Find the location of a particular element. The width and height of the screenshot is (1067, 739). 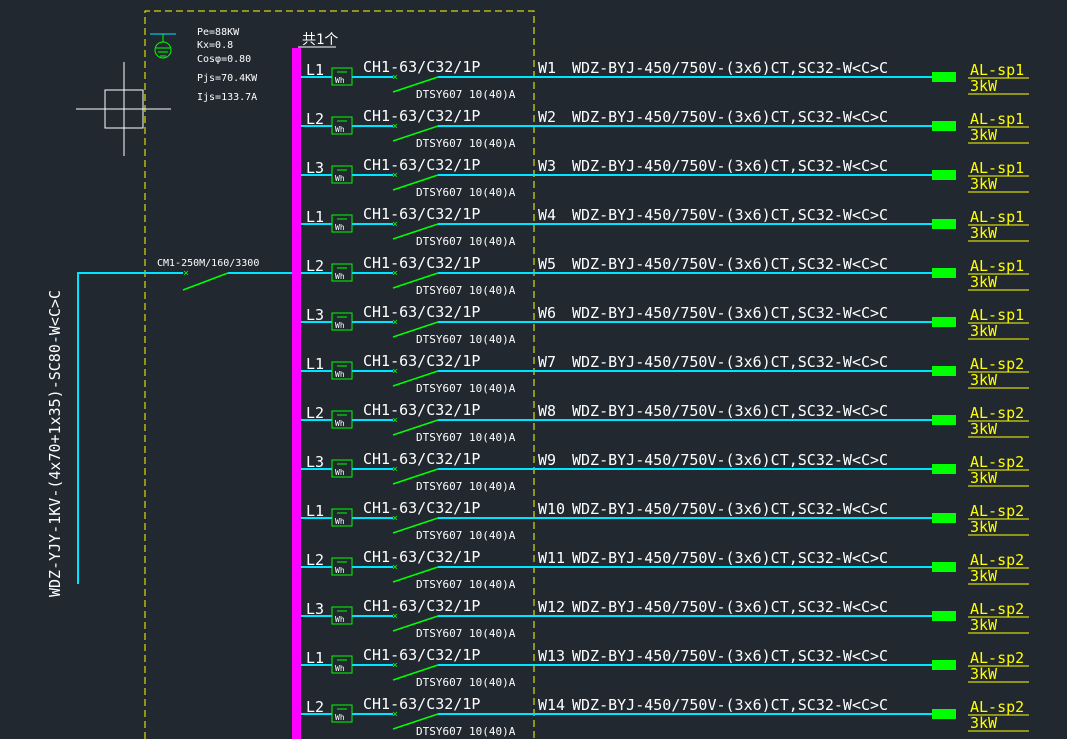

param-pe: Pe=88KW is located at coordinates (218, 32).